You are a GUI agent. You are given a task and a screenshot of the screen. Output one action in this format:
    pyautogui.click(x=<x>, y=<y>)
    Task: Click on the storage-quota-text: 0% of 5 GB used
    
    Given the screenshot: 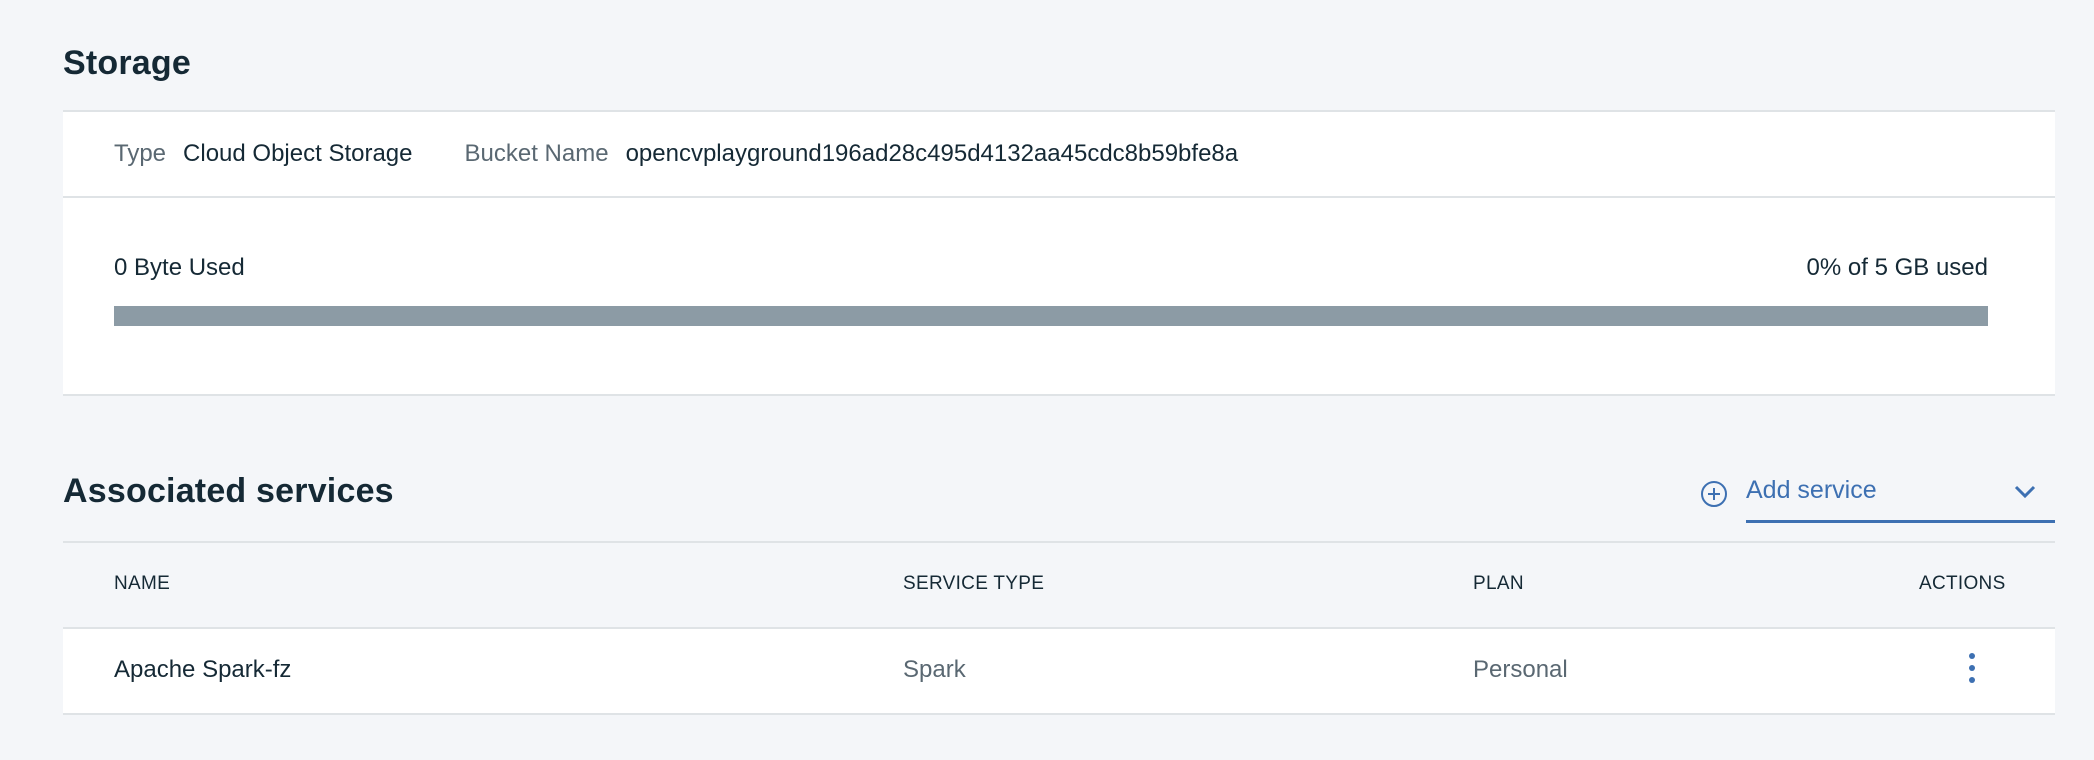 What is the action you would take?
    pyautogui.click(x=1897, y=267)
    